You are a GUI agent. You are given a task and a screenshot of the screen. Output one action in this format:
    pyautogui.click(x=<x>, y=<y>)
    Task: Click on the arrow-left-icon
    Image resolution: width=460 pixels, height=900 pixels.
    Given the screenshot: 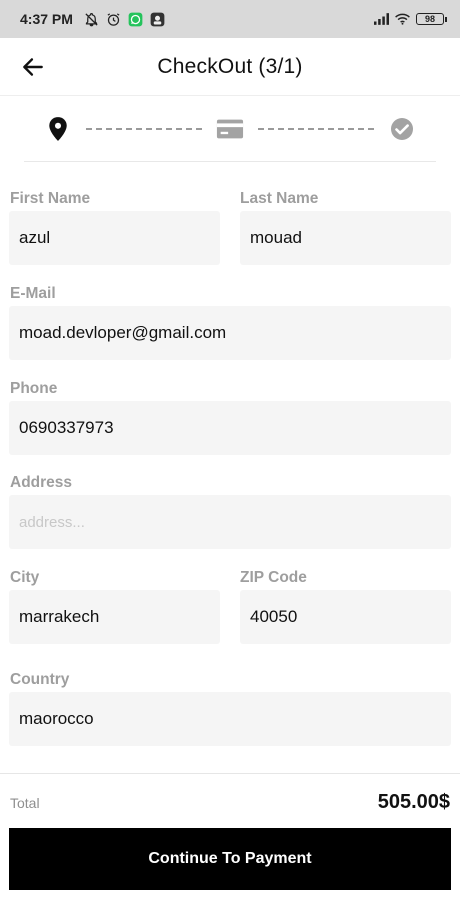 What is the action you would take?
    pyautogui.click(x=33, y=67)
    